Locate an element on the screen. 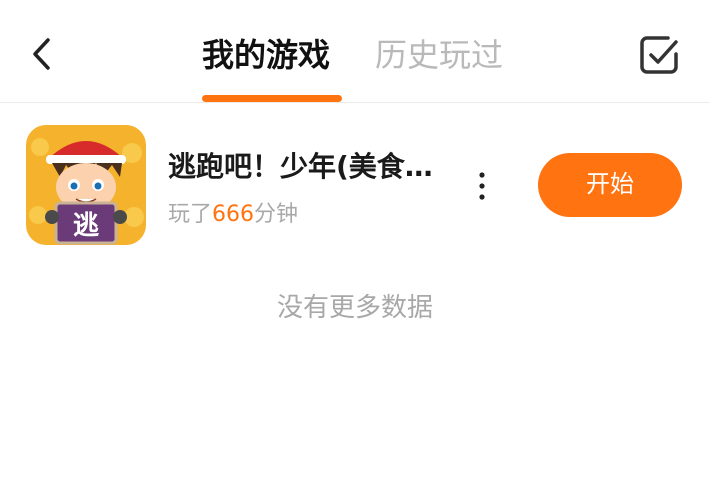  checkbox-icon is located at coordinates (659, 55).